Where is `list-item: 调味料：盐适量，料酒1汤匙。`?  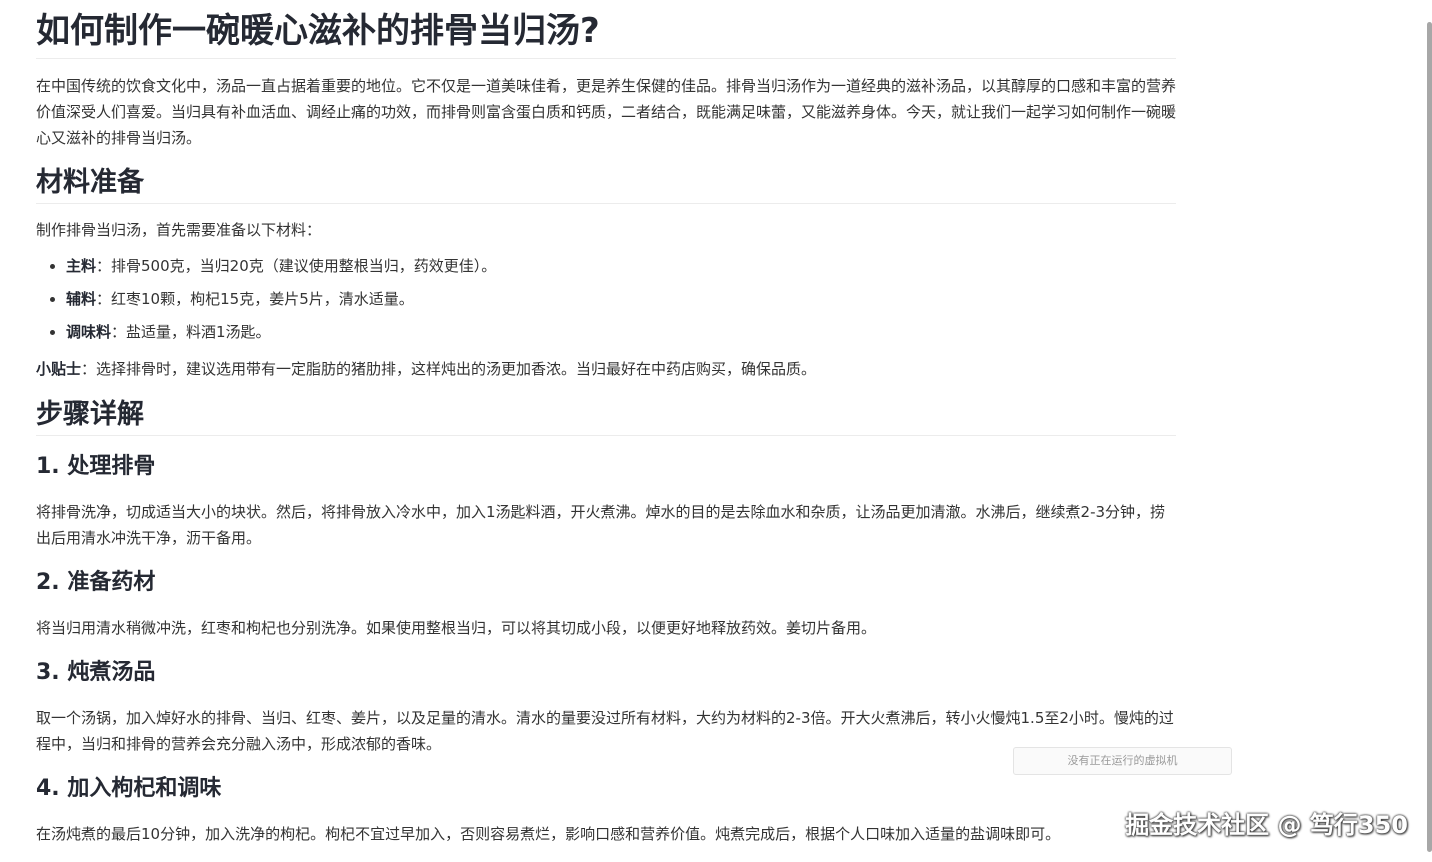 list-item: 调味料：盐适量，料酒1汤匙。 is located at coordinates (621, 332).